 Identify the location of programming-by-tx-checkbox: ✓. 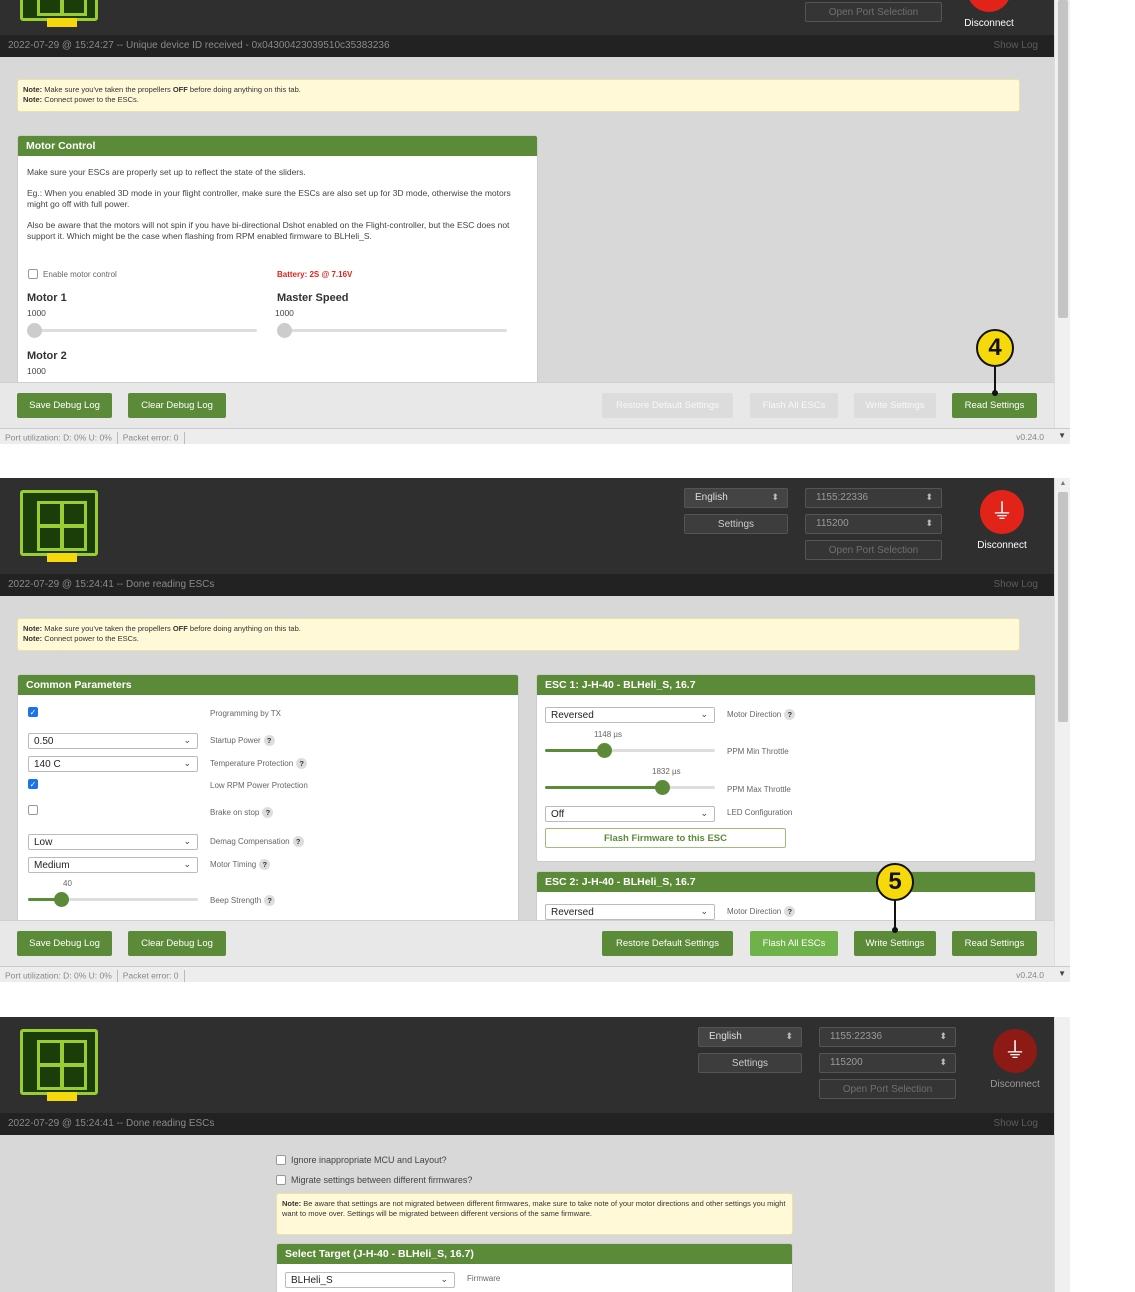
(33, 712).